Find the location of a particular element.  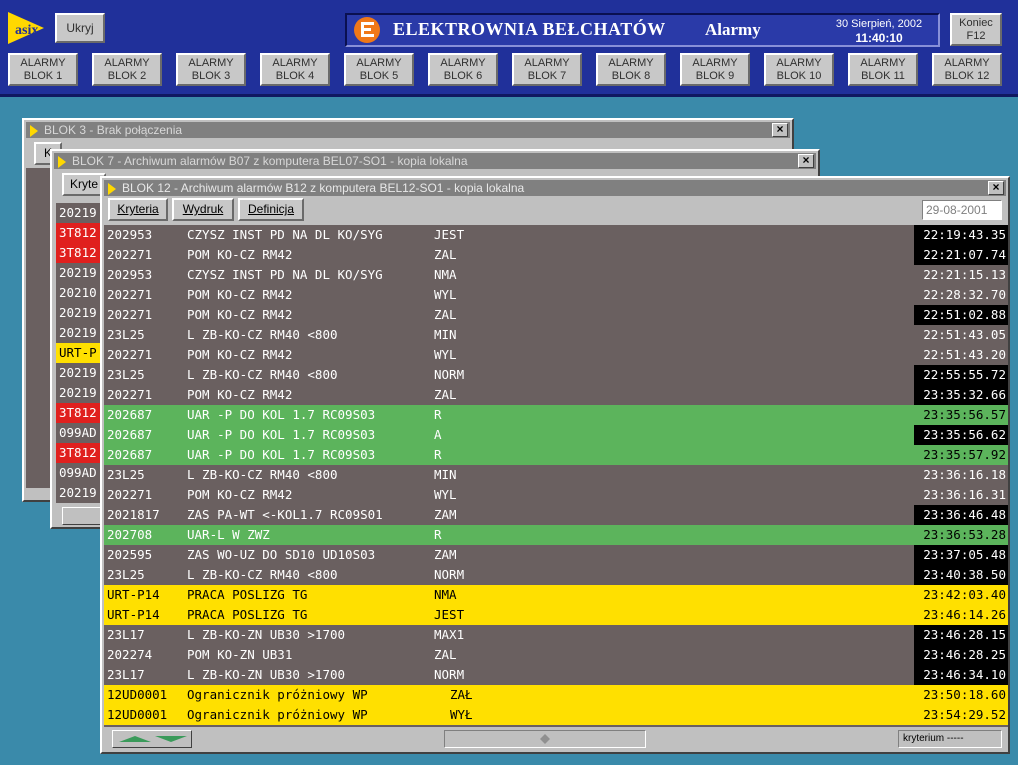

alarm-row: 202708 UAR-L W ZWZ R 23:36:53.28 is located at coordinates (556, 535).